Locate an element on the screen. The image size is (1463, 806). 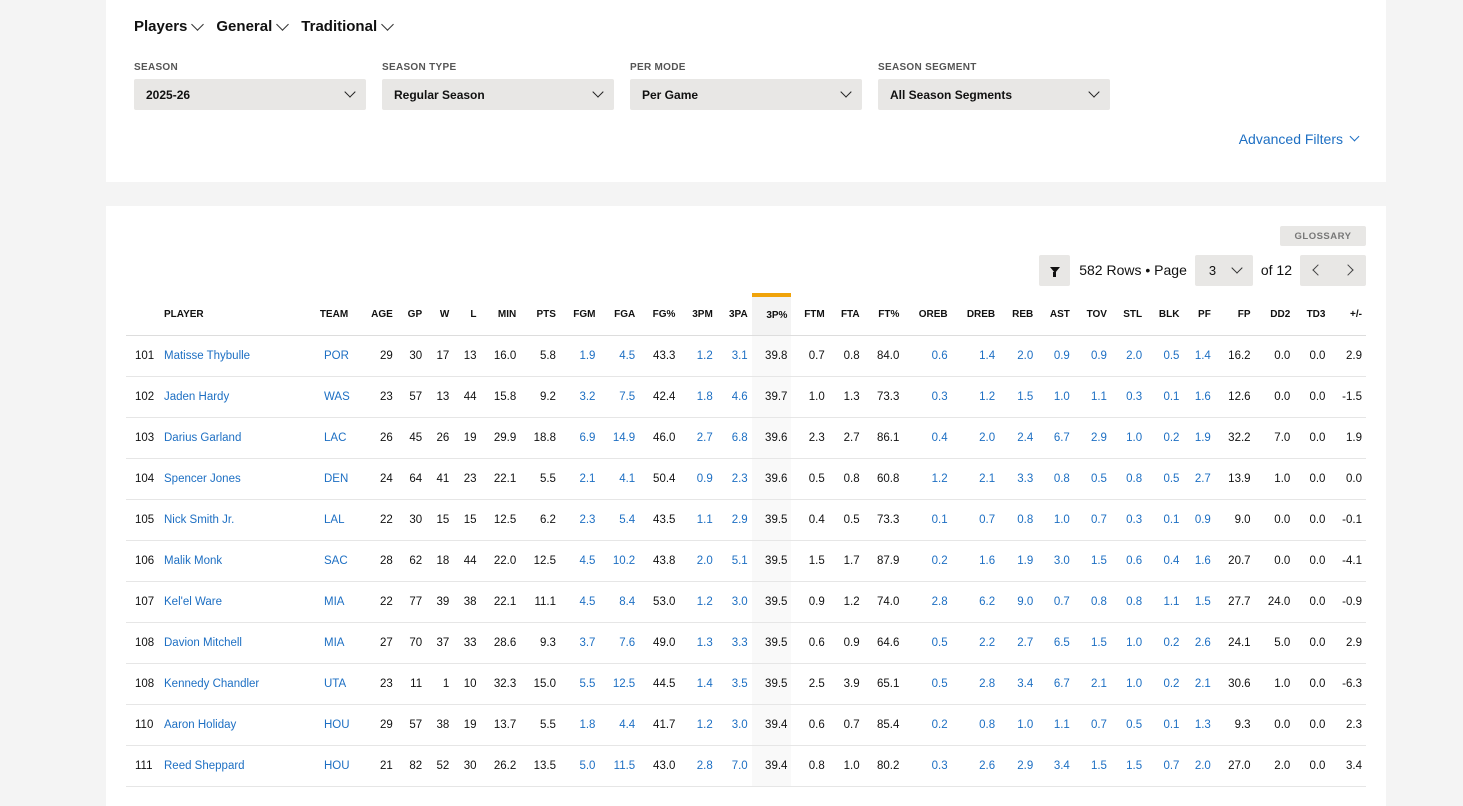
tpm-cell: 0.9 is located at coordinates (698, 479).